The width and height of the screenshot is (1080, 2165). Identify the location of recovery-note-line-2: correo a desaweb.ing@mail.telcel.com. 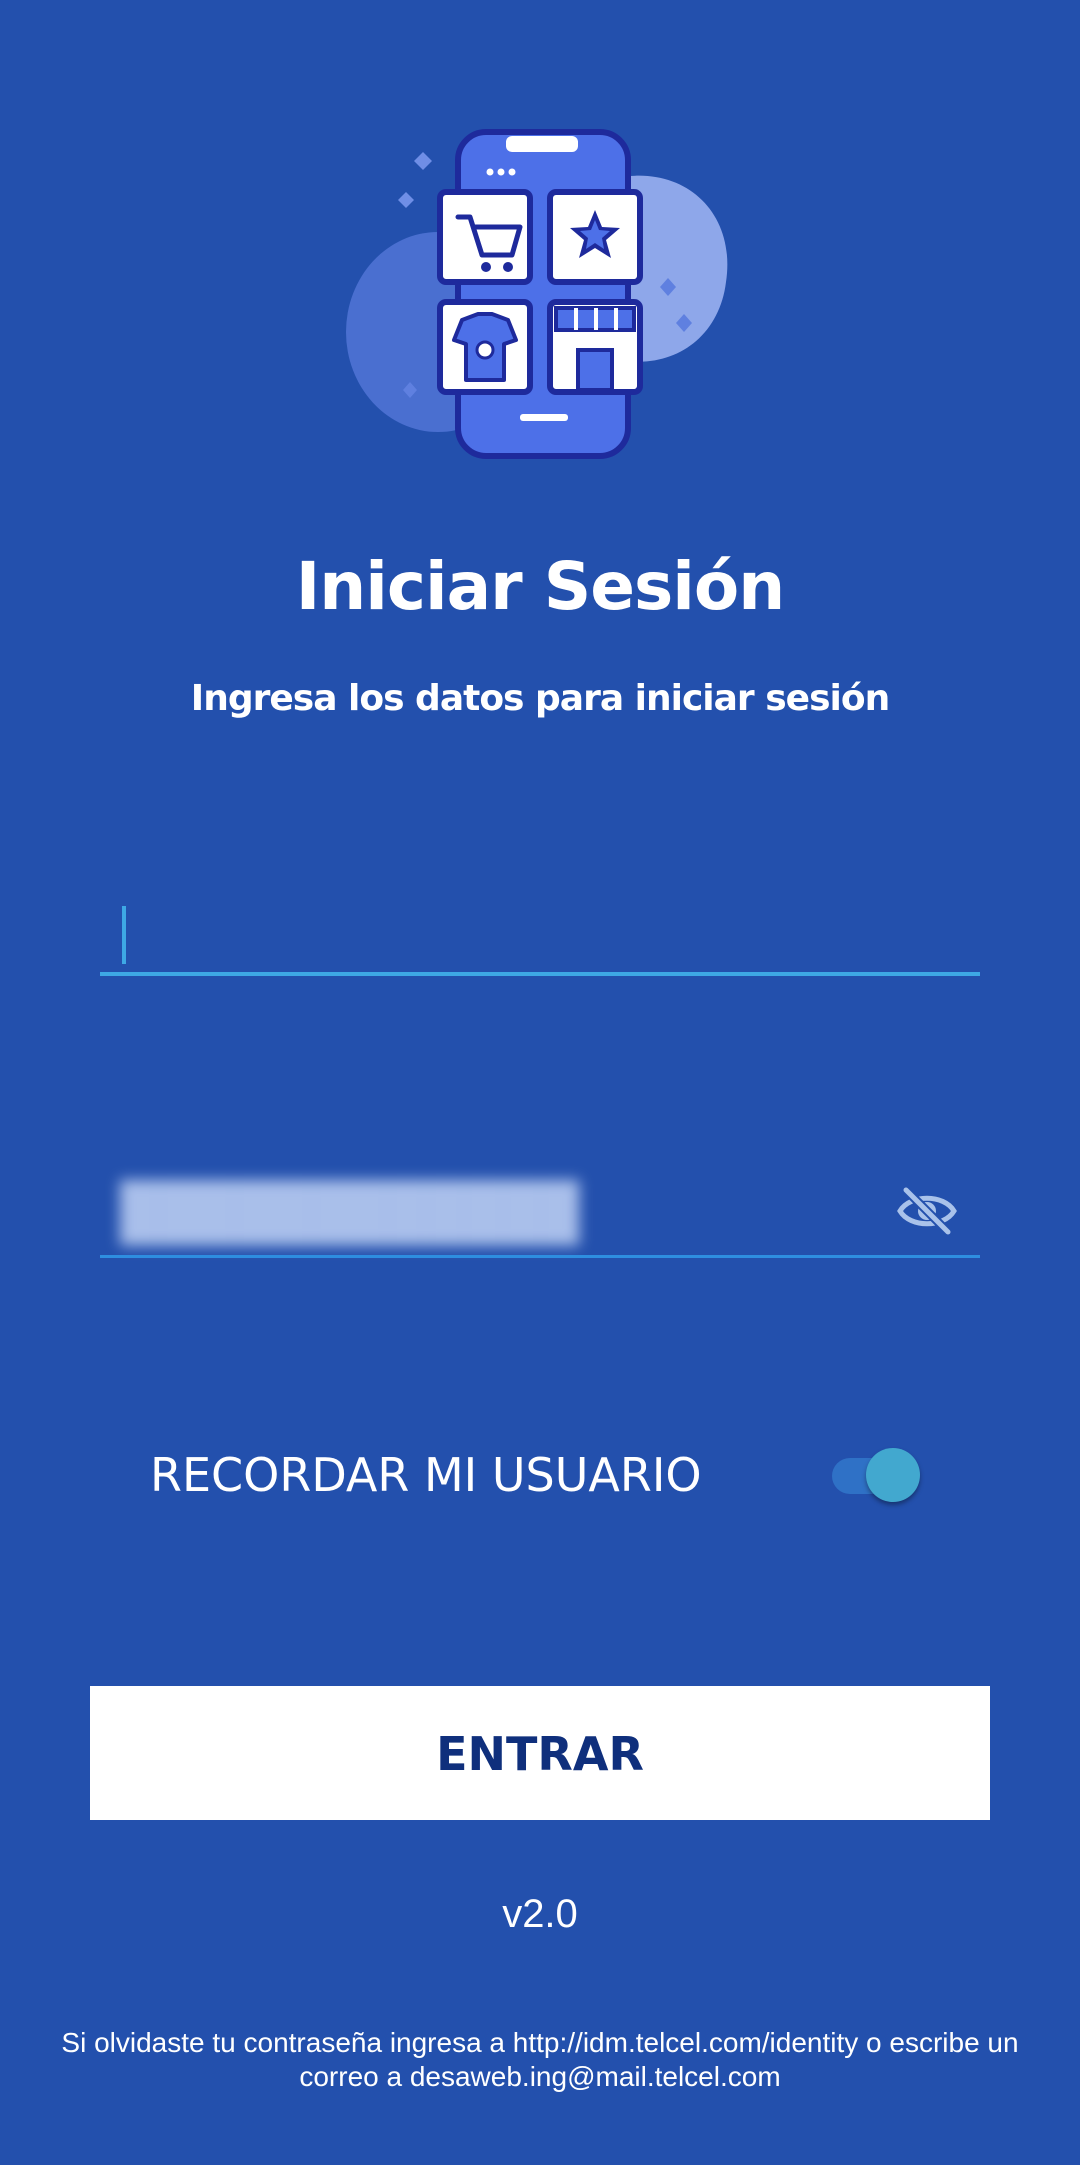
(540, 2076).